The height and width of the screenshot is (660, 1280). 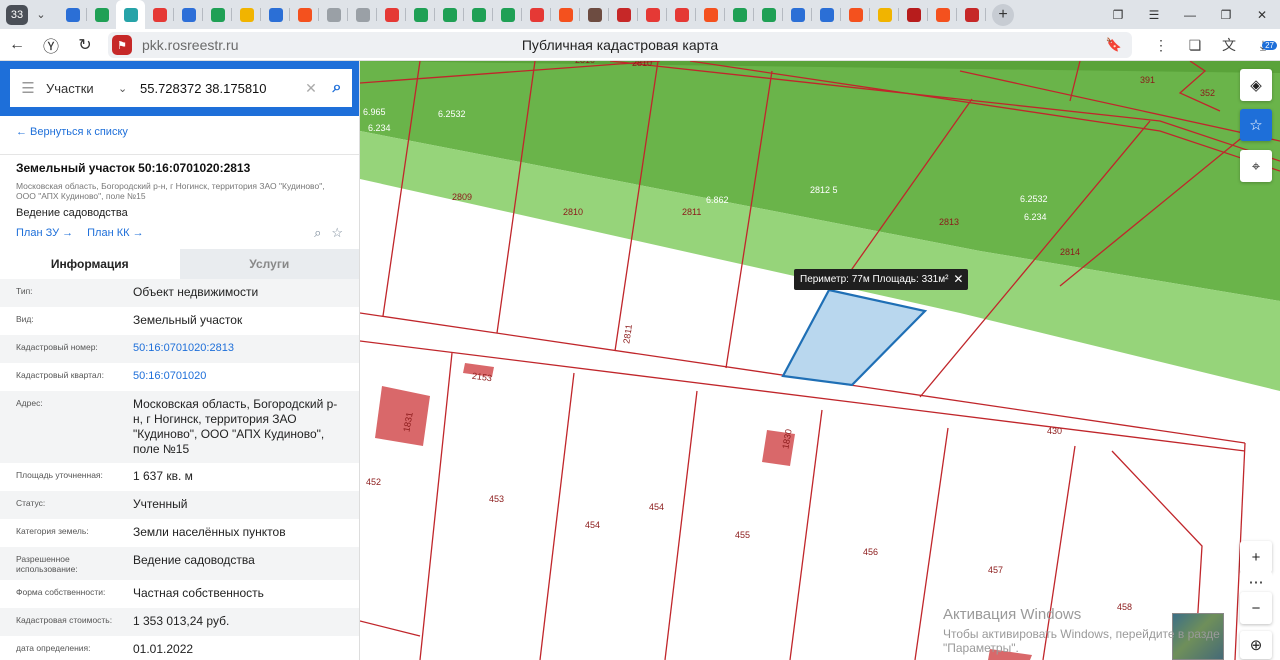 I want to click on close-icon: ✕, so click(x=958, y=279).